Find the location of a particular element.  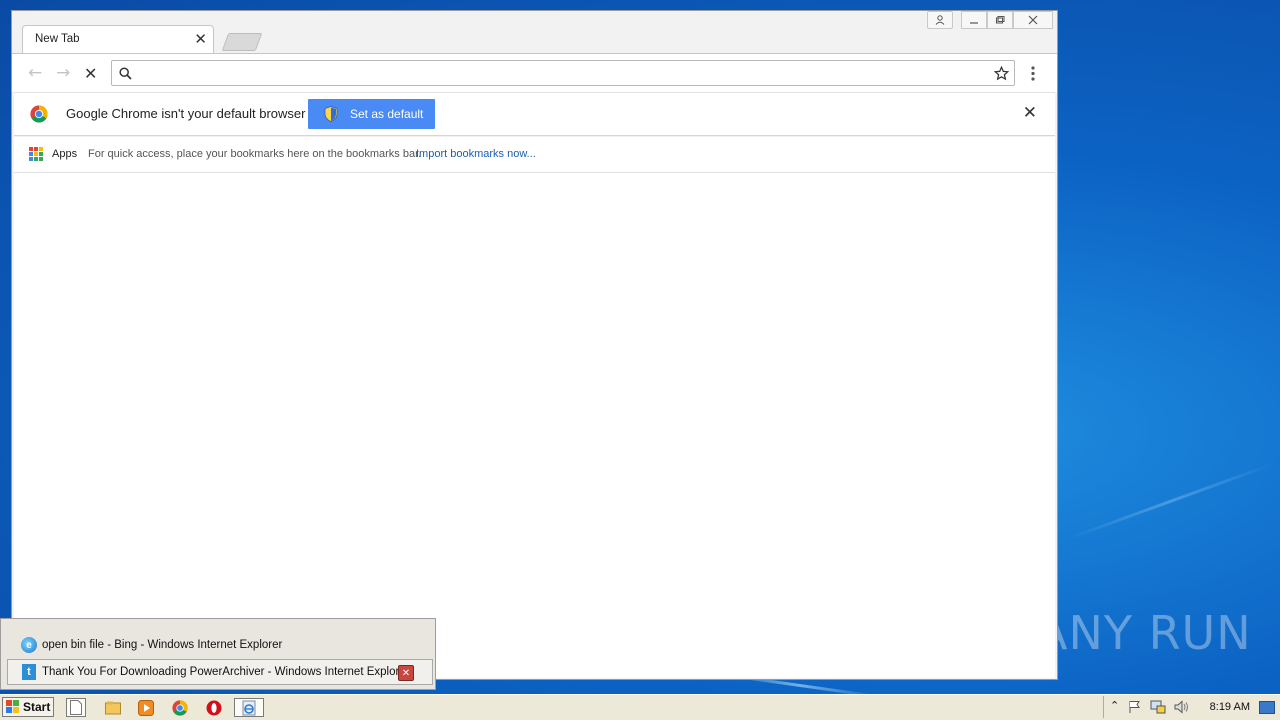

set-as-default-label: Set as default is located at coordinates (387, 114).